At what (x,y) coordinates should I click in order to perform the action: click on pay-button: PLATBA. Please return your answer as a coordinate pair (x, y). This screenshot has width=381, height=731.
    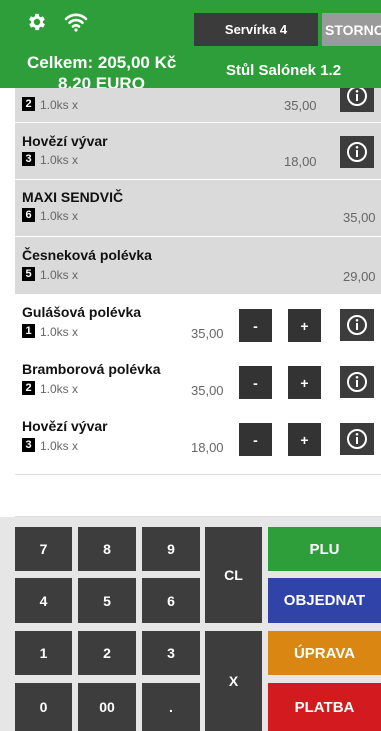
    Looking at the image, I should click on (324, 707).